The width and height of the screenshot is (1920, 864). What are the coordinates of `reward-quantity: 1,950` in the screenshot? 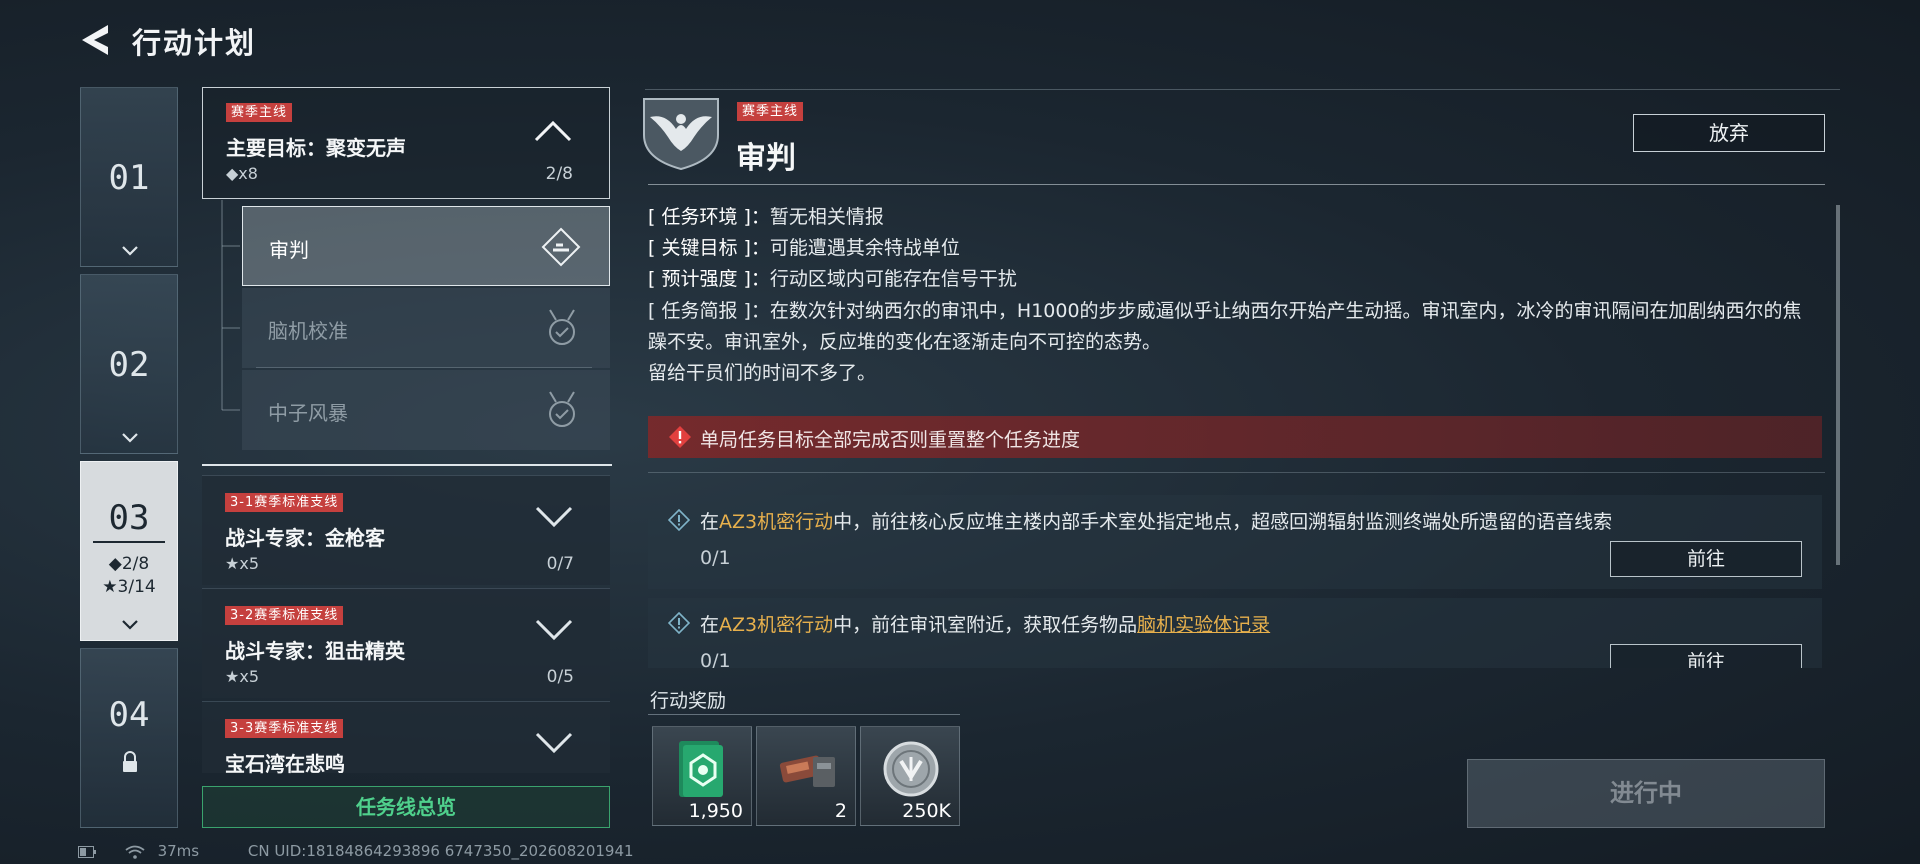 It's located at (715, 811).